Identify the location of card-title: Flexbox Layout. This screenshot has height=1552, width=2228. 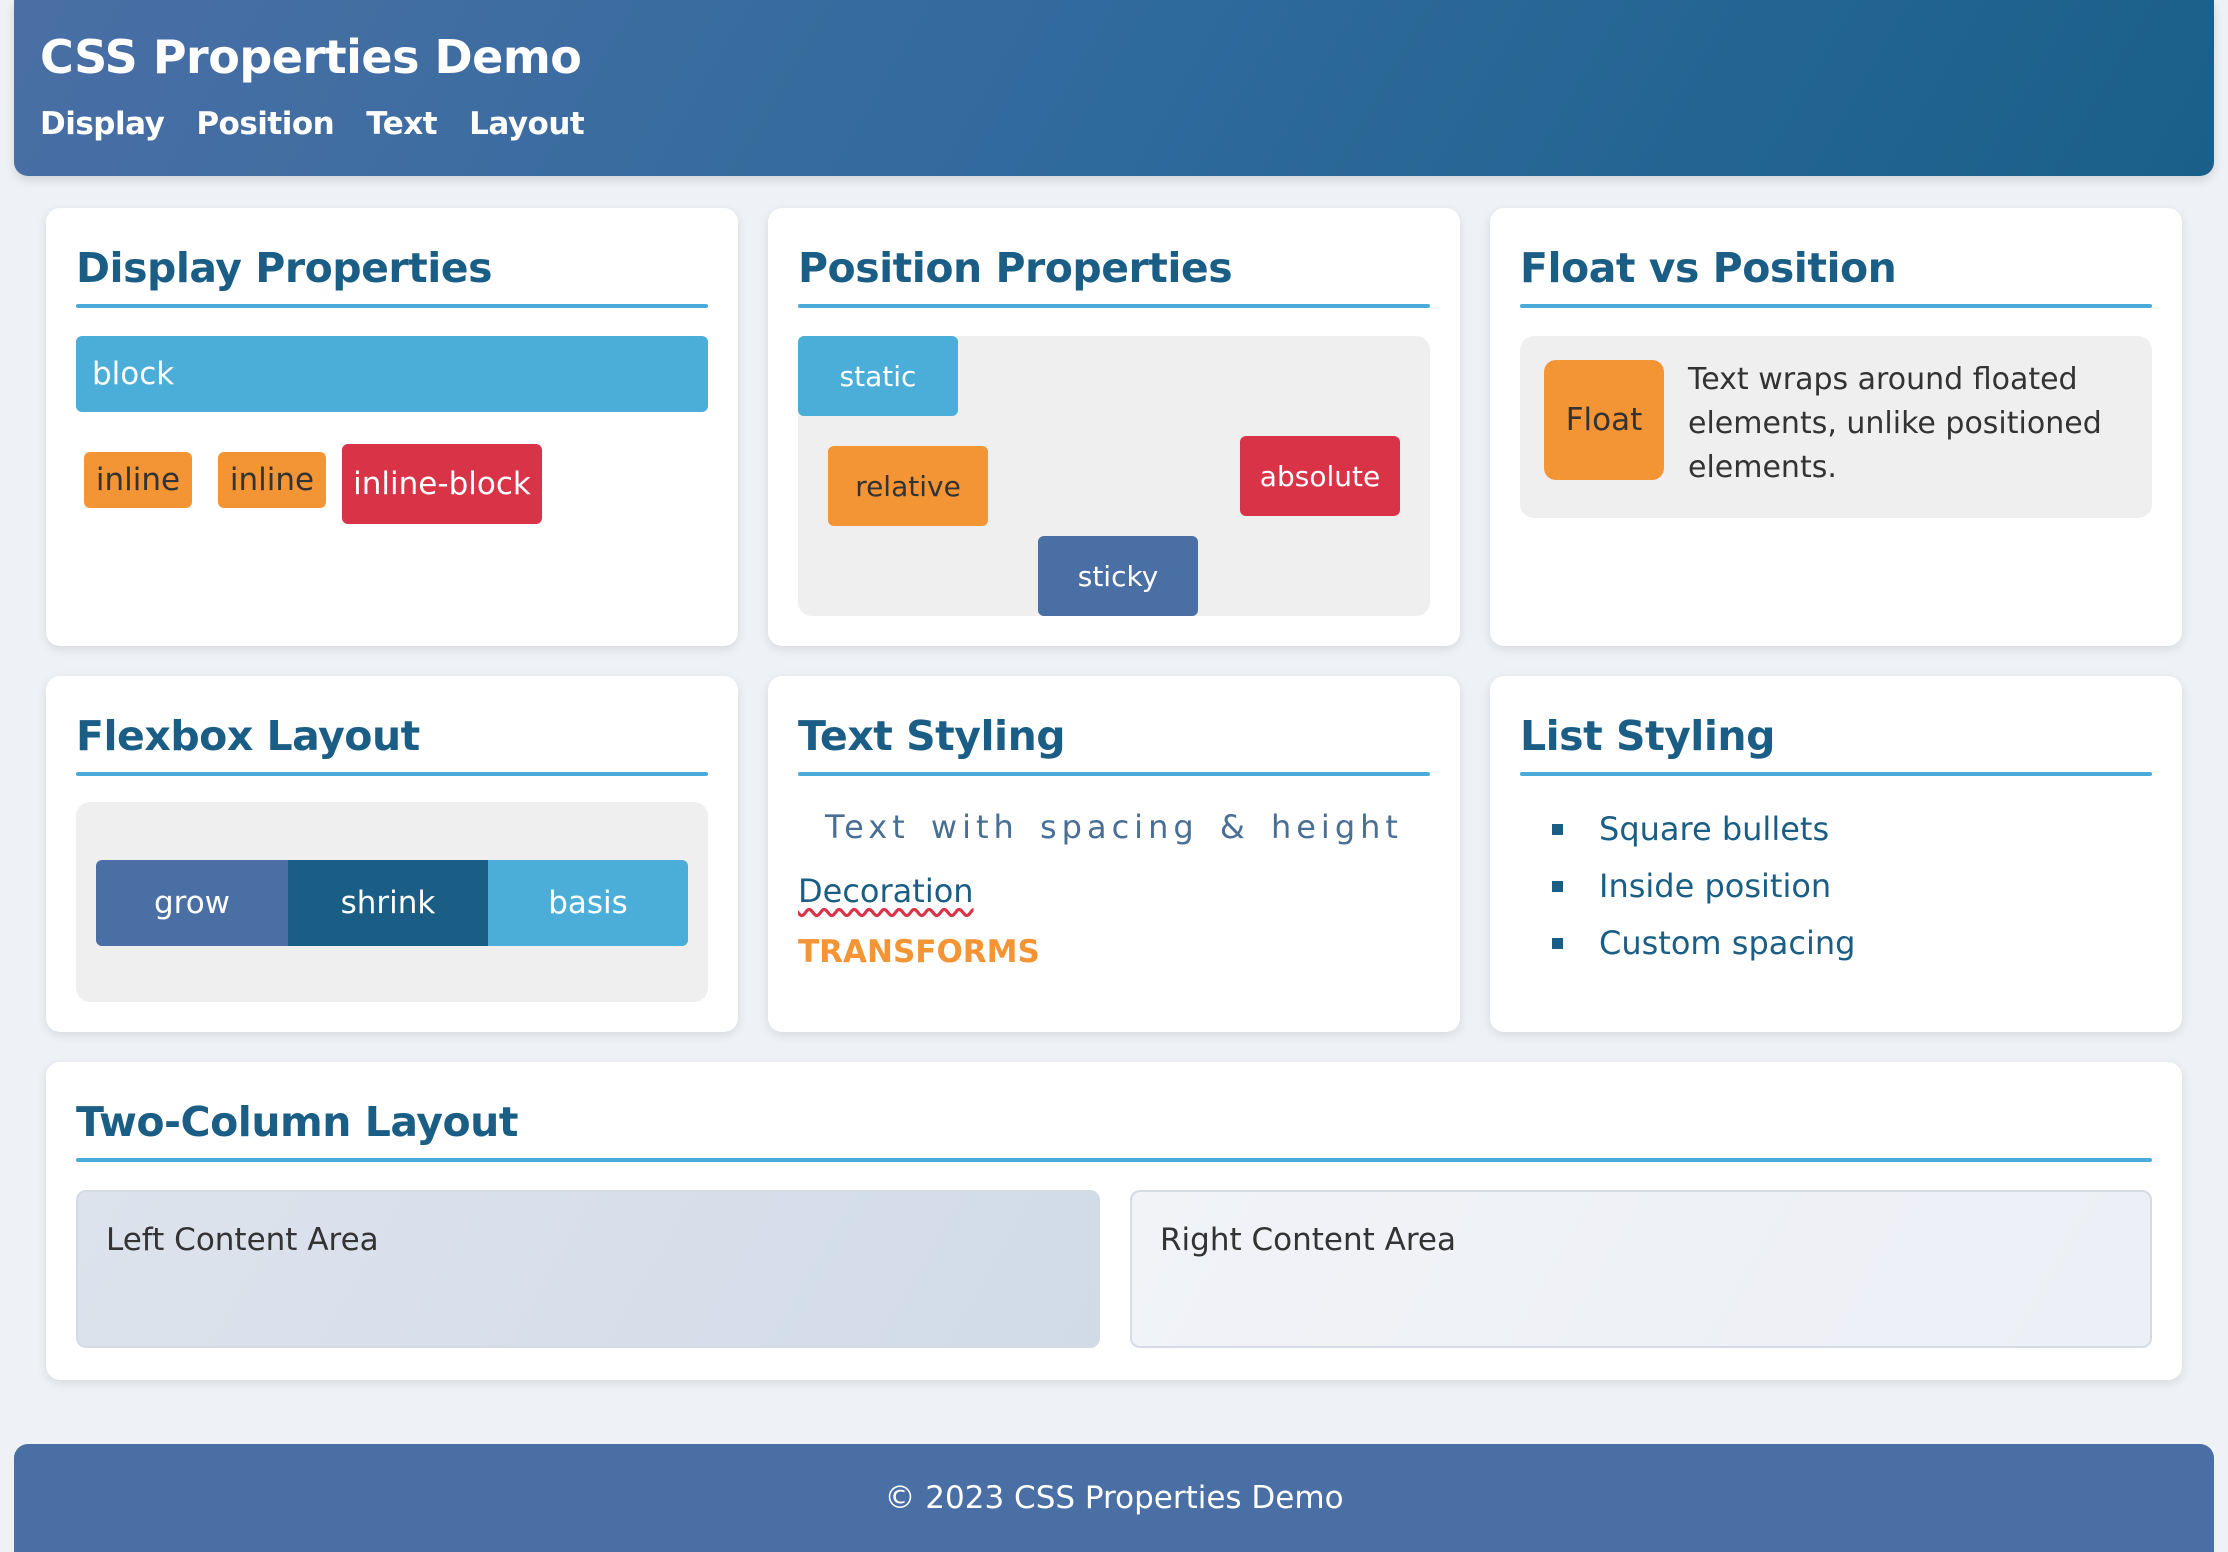
(248, 736).